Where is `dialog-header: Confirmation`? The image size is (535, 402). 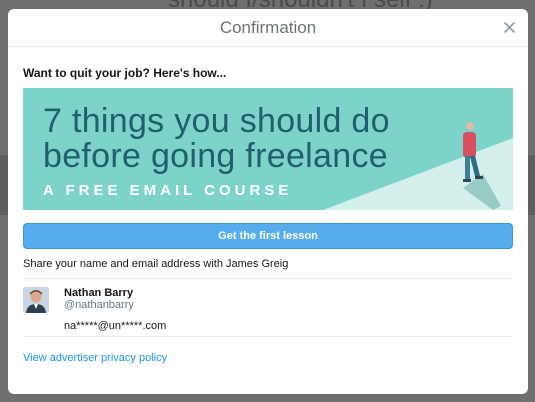
dialog-header: Confirmation is located at coordinates (268, 28).